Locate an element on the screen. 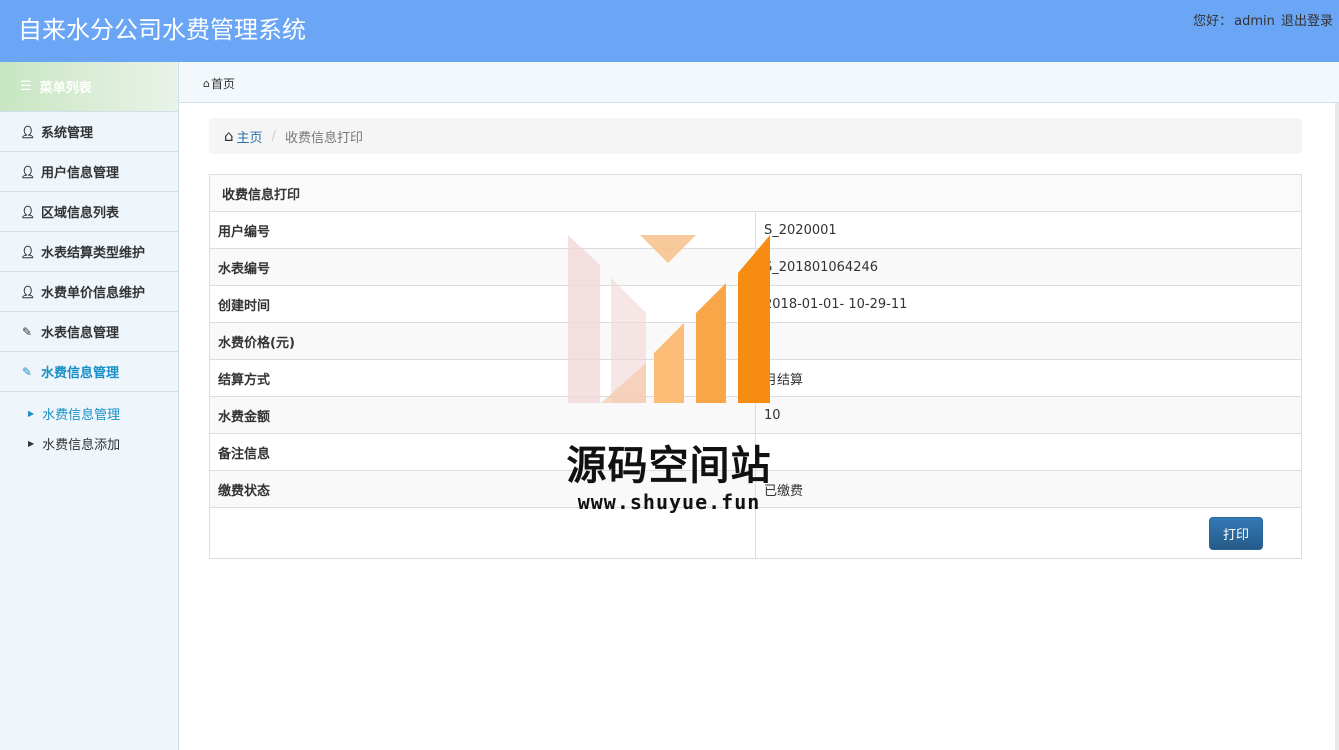 Image resolution: width=1339 pixels, height=750 pixels. row-label: 用户编号 is located at coordinates (482, 230).